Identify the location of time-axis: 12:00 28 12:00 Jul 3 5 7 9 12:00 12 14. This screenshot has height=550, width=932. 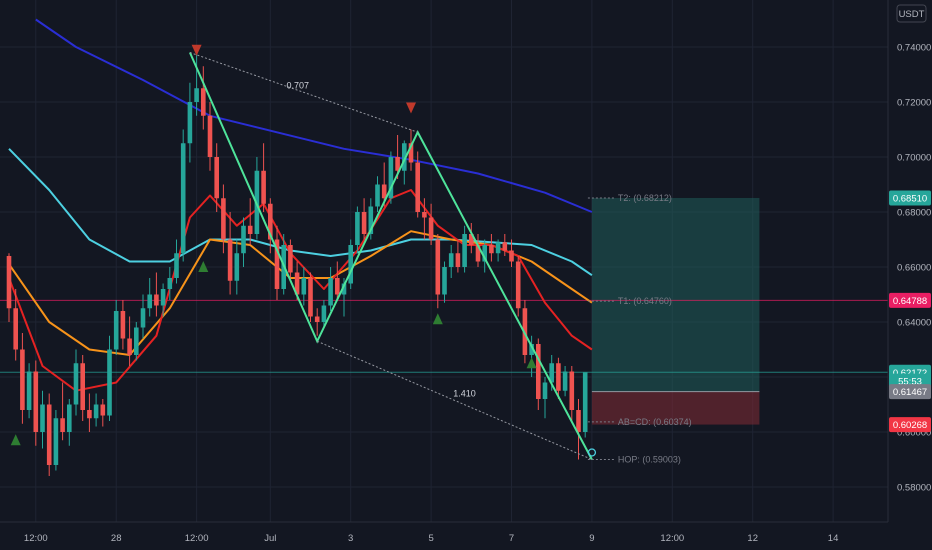
(444, 535).